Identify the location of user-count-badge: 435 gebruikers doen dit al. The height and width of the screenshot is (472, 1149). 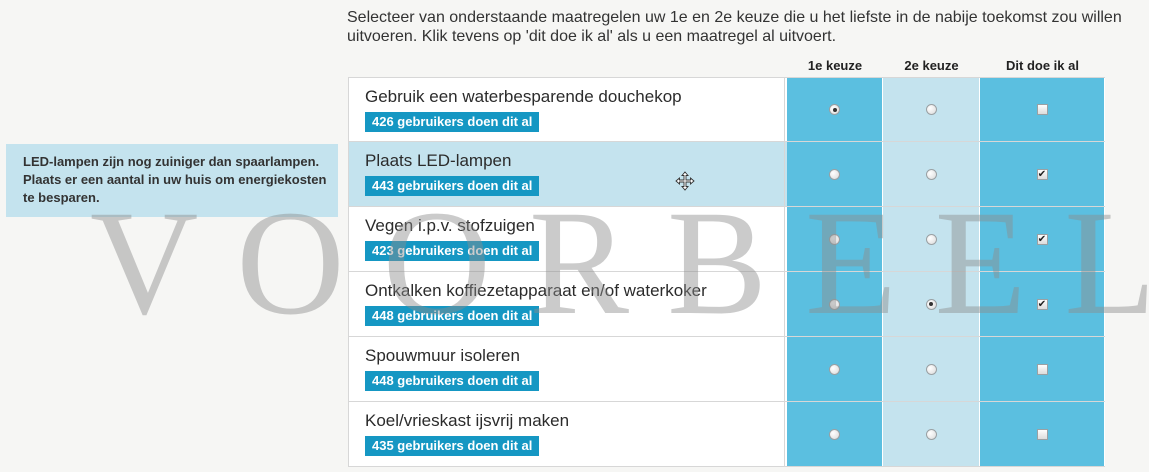
(452, 446).